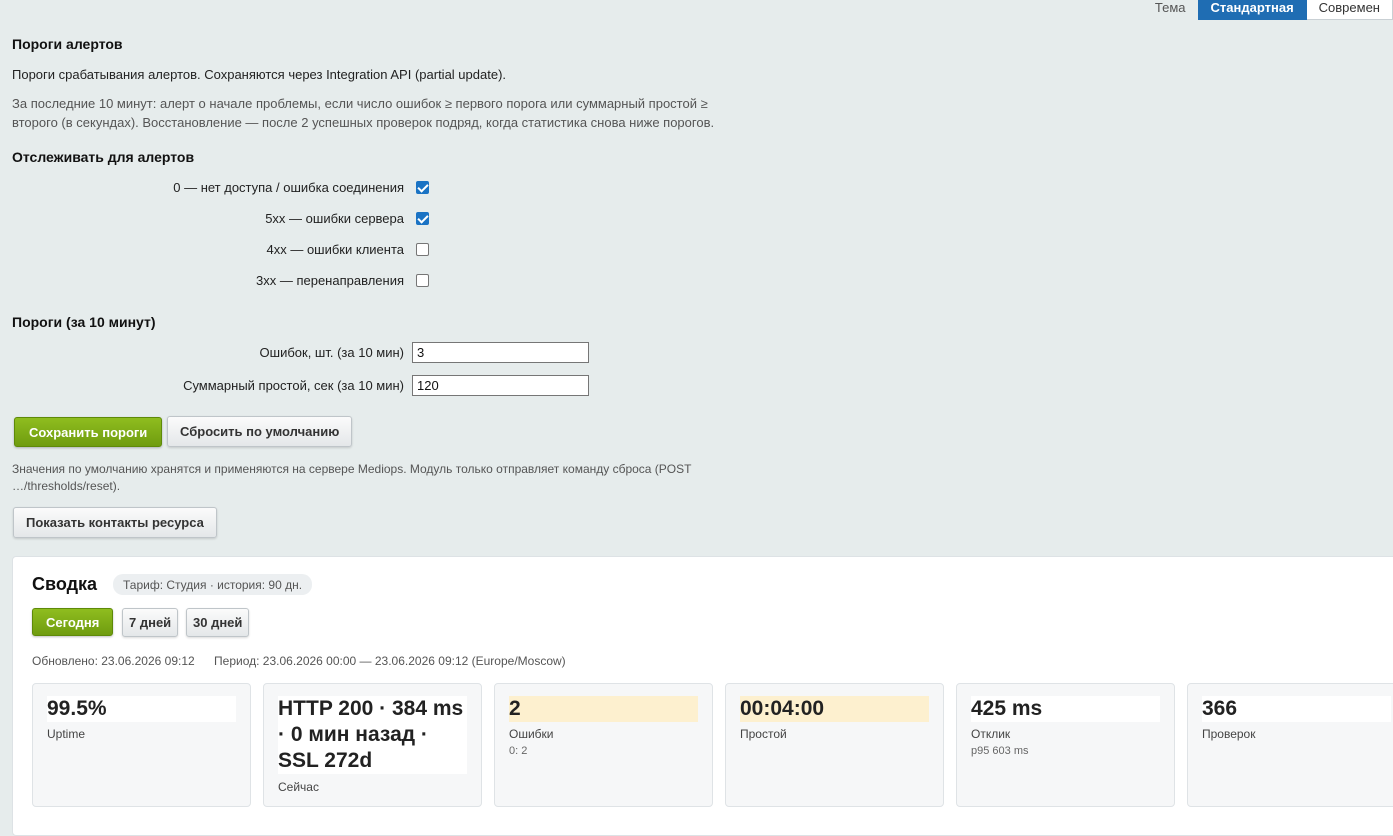  Describe the element at coordinates (603, 745) in the screenshot. I see `stat-card-errors: 2 Ошибки 0: 2` at that location.